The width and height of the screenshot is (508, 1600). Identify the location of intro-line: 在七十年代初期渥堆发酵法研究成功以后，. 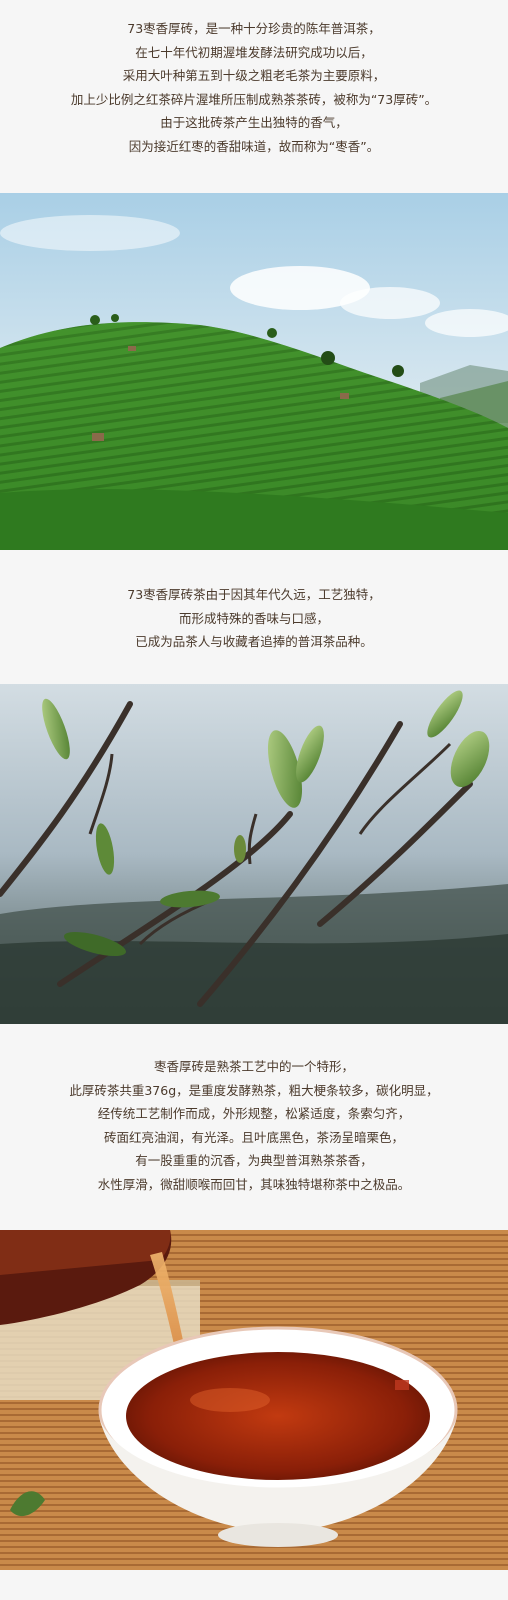
(254, 52).